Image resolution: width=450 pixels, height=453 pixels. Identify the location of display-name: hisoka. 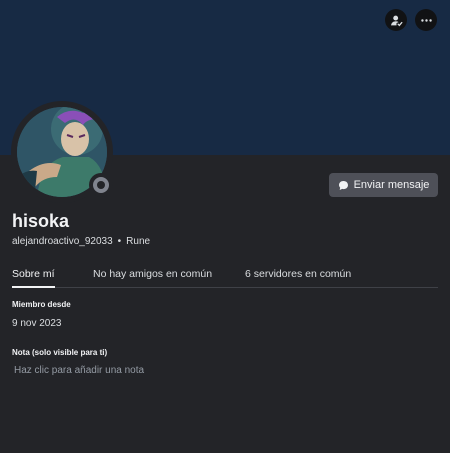
(41, 221).